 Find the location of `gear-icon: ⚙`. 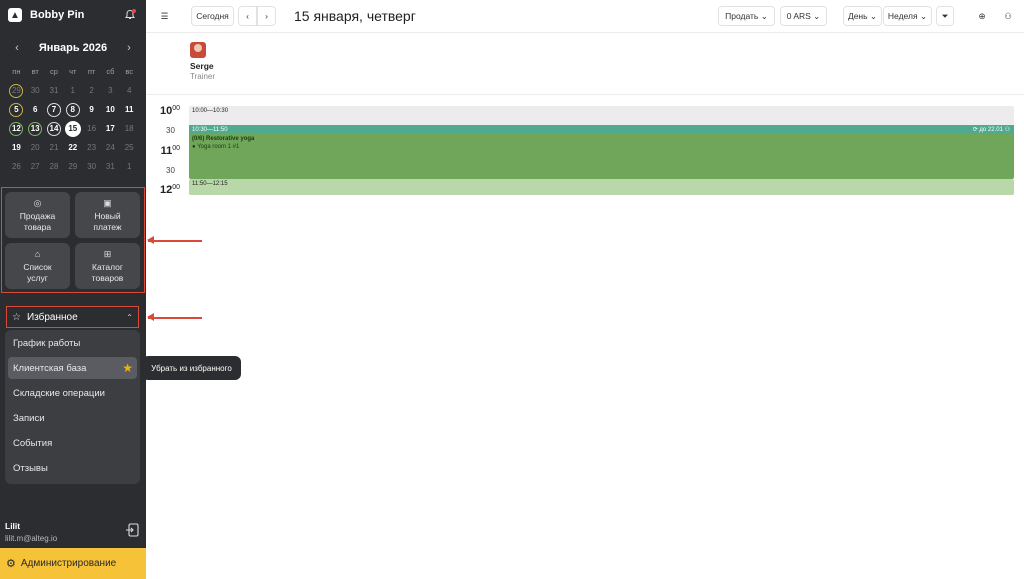

gear-icon: ⚙ is located at coordinates (11, 564).